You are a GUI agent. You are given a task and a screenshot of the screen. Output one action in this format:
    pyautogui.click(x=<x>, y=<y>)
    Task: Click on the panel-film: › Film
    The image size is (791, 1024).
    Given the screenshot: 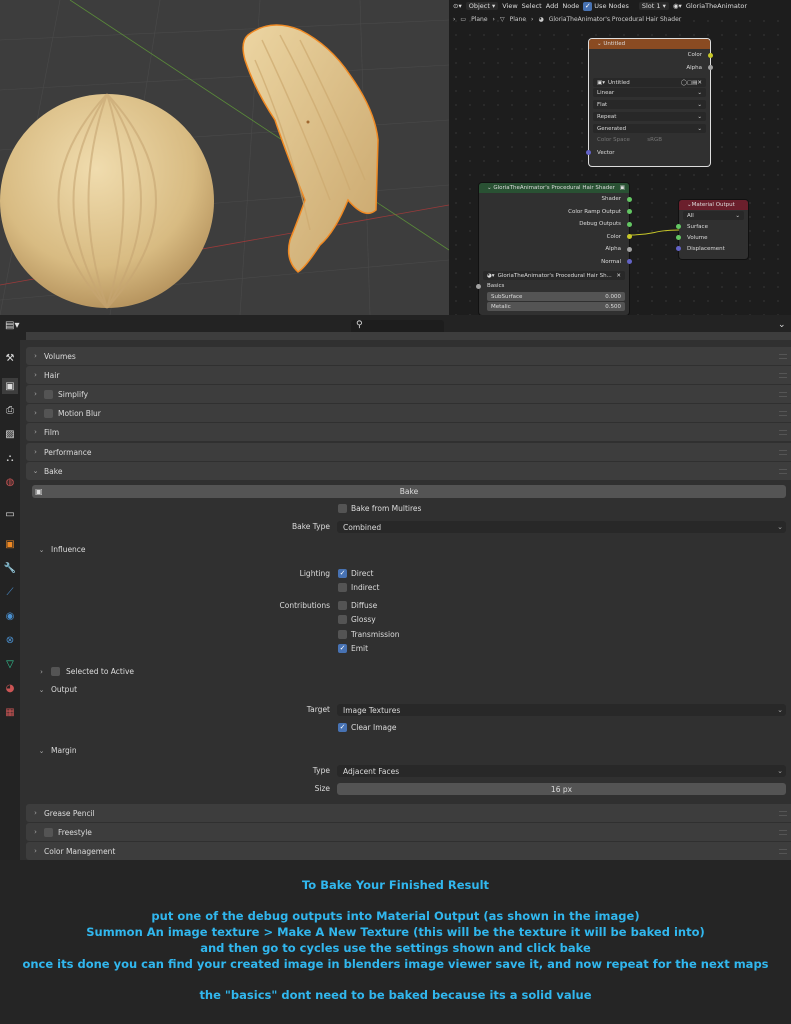 What is the action you would take?
    pyautogui.click(x=408, y=432)
    